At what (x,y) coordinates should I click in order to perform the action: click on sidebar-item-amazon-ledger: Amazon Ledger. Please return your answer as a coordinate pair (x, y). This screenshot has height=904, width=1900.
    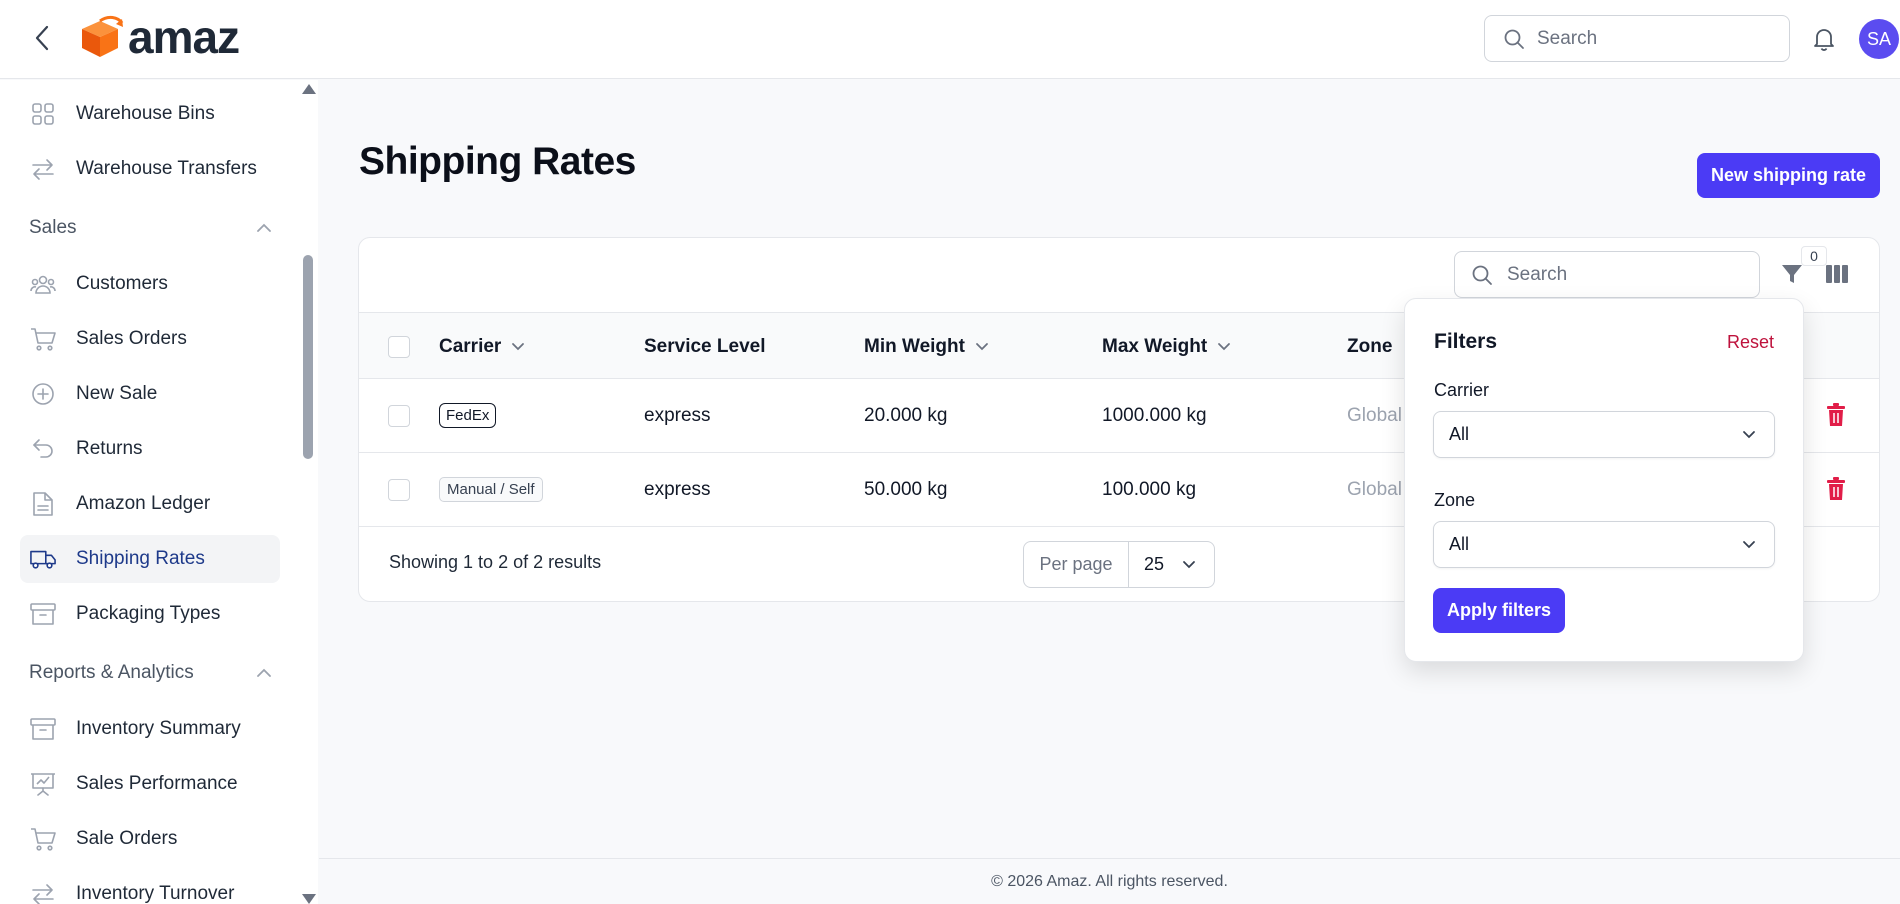
    Looking at the image, I should click on (150, 504).